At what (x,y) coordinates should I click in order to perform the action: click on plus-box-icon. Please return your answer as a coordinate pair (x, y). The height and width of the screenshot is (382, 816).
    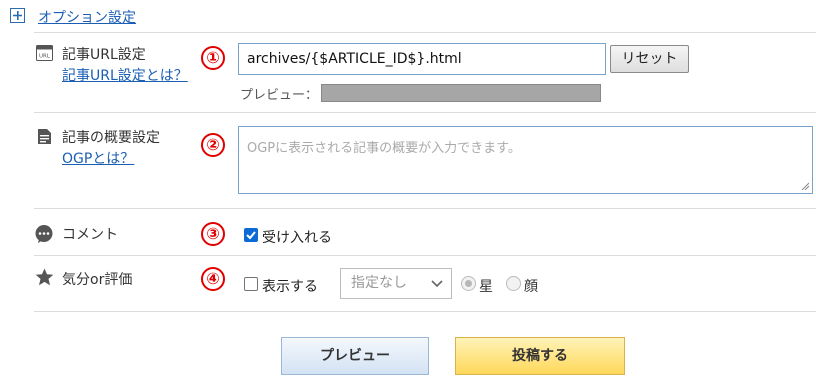
    Looking at the image, I should click on (17, 15).